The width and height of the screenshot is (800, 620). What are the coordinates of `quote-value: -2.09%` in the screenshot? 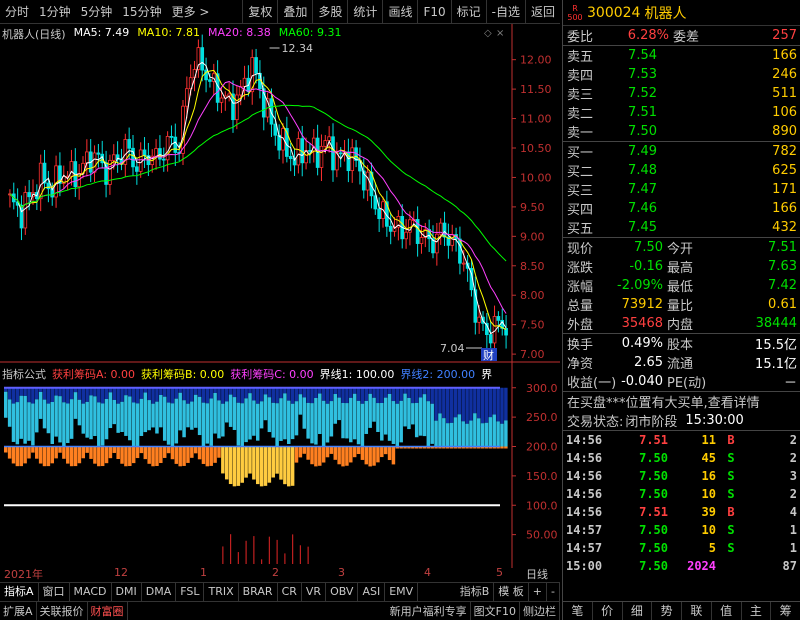 It's located at (640, 285).